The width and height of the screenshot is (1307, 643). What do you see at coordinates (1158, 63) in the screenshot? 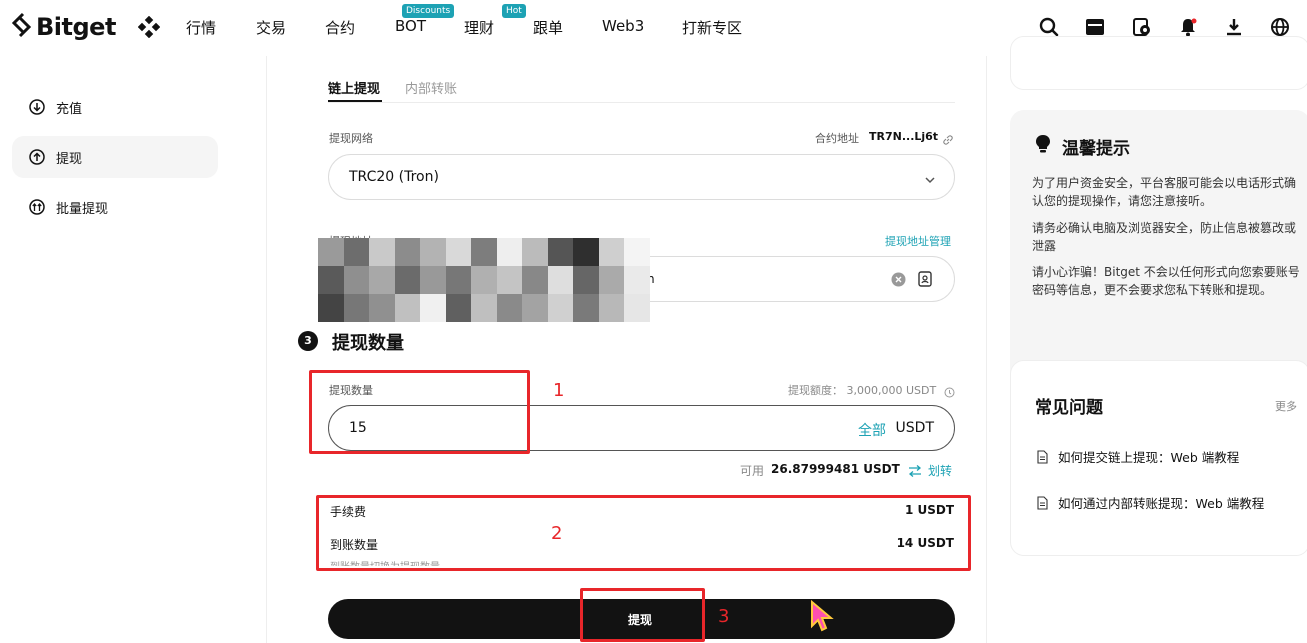
I see `top-card-remnant` at bounding box center [1158, 63].